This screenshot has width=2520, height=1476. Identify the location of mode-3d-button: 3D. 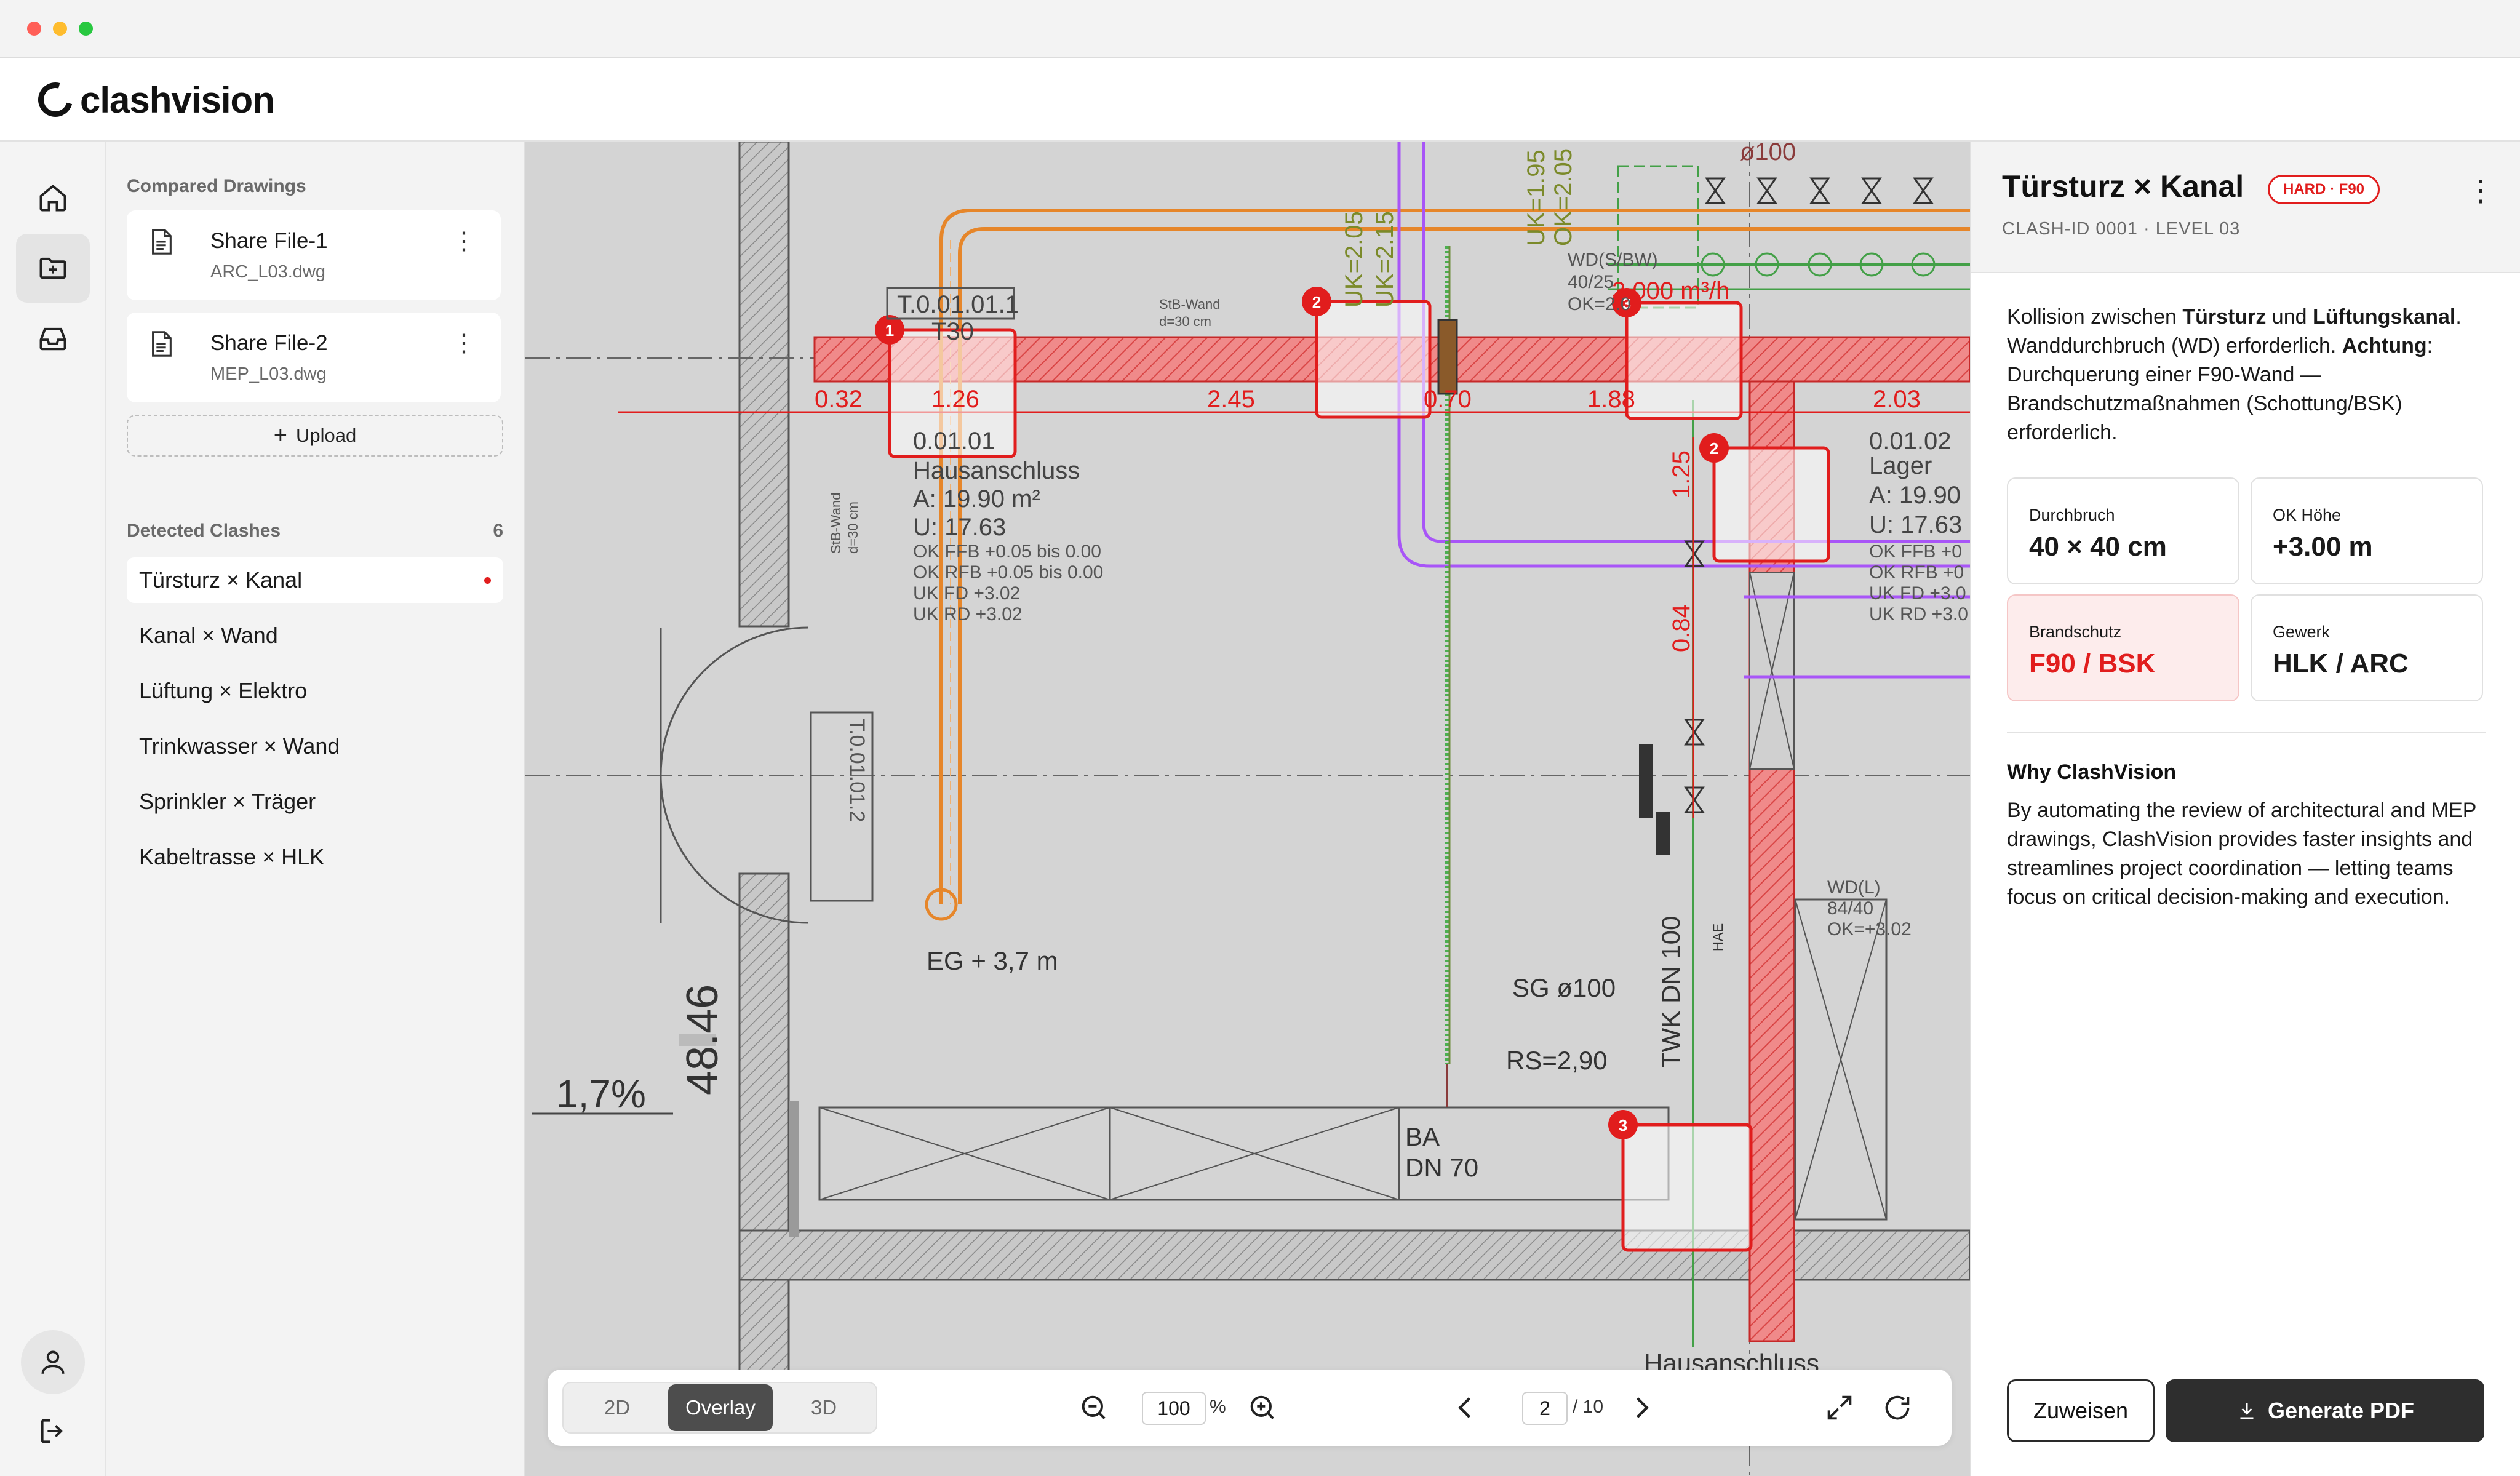
(824, 1408).